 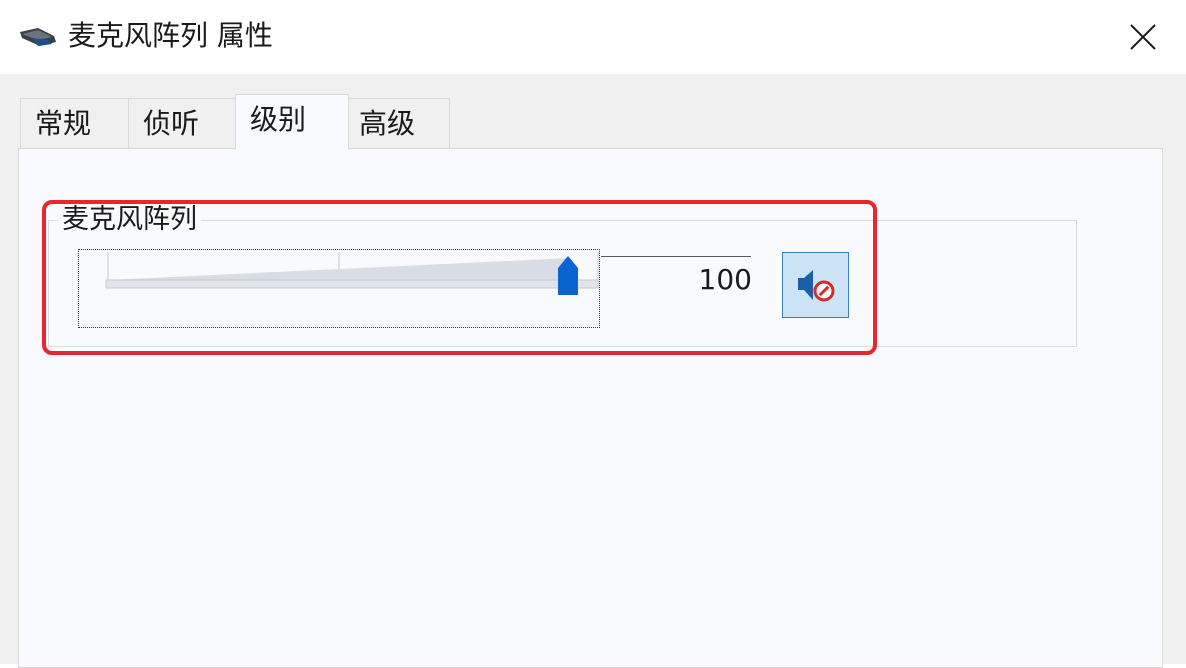 I want to click on tab-general: 常规, so click(x=74, y=123).